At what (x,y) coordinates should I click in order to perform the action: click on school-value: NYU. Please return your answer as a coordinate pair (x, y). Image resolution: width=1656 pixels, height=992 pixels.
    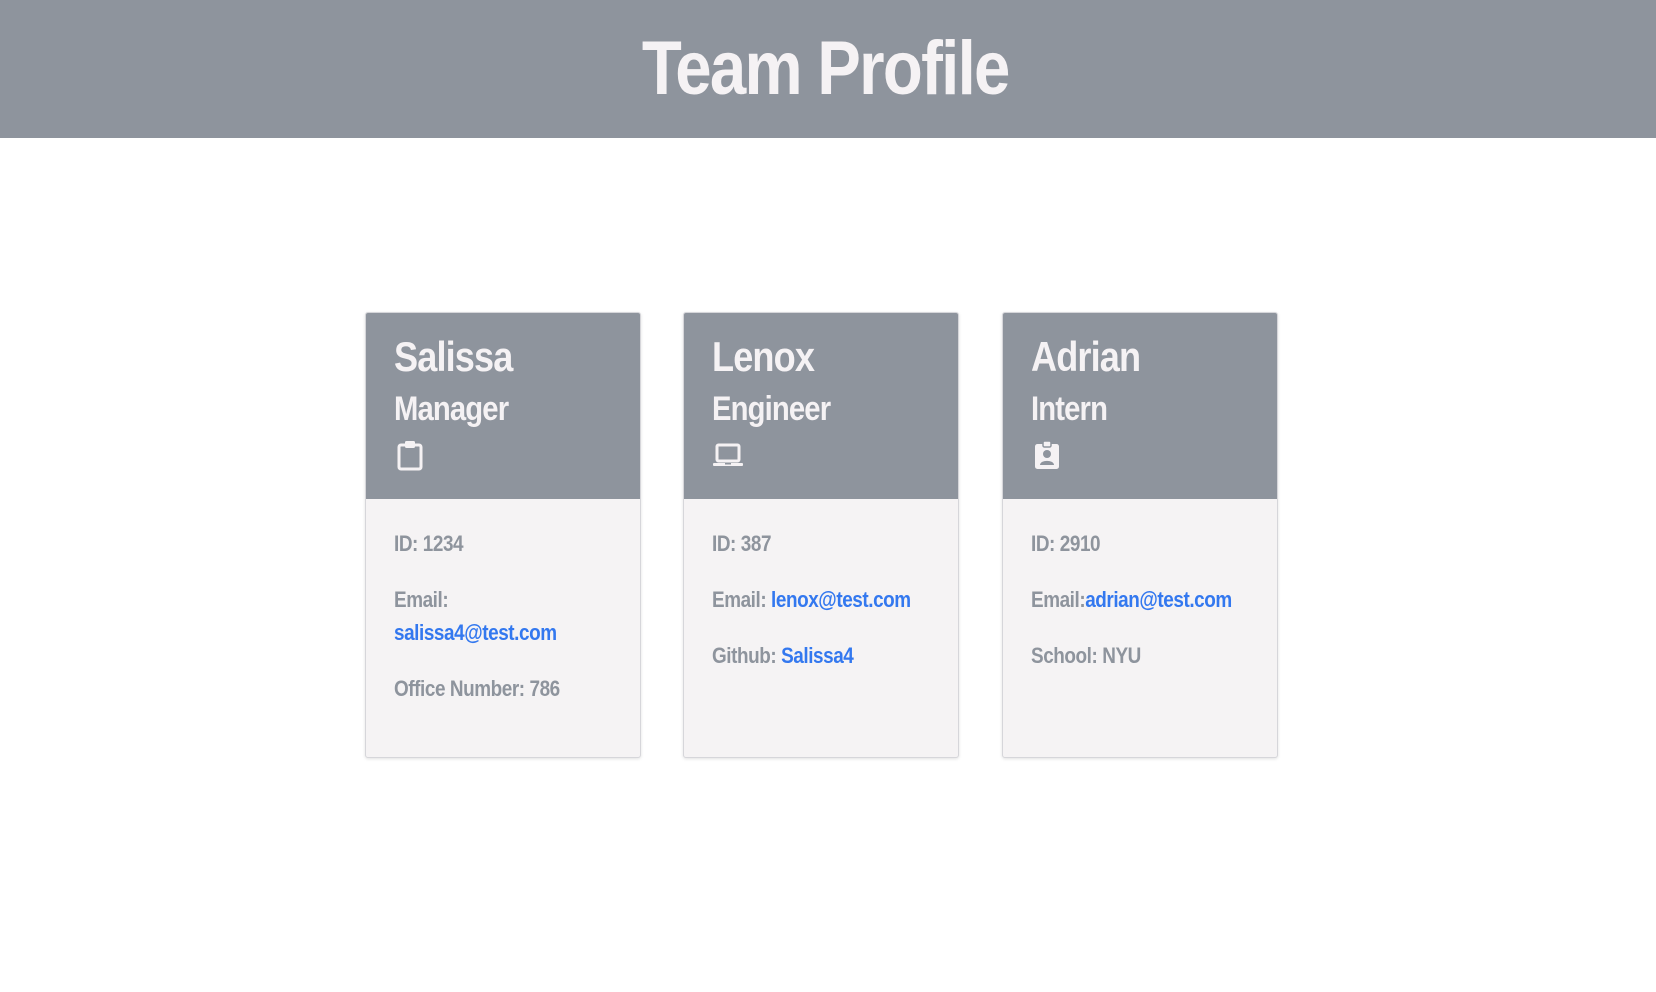
    Looking at the image, I should click on (1121, 655).